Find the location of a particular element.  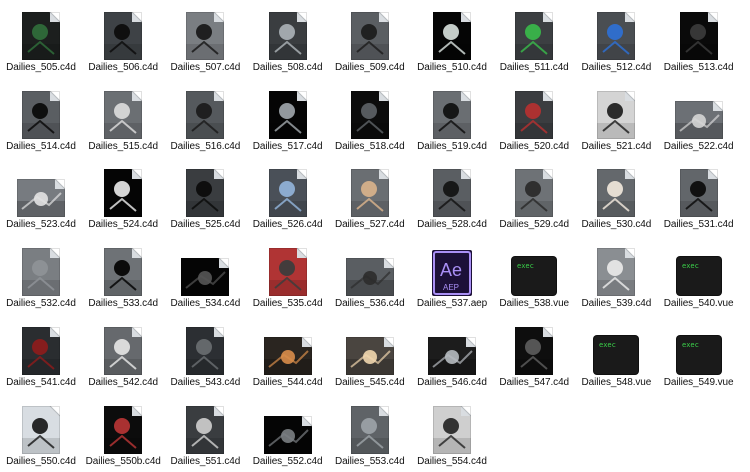

file-item: Dailies_514.c4d is located at coordinates (41, 120).